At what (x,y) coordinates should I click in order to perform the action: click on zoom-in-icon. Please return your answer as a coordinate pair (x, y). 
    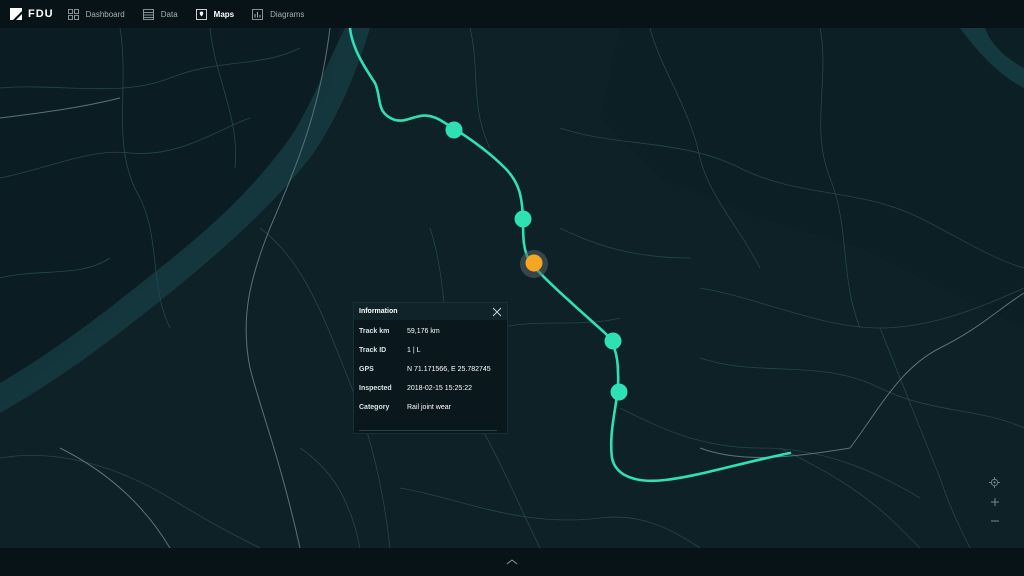
    Looking at the image, I should click on (994, 501).